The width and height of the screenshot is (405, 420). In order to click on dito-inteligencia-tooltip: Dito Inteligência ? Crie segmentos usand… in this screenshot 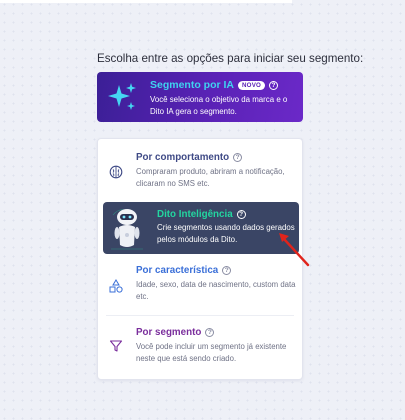, I will do `click(201, 228)`.